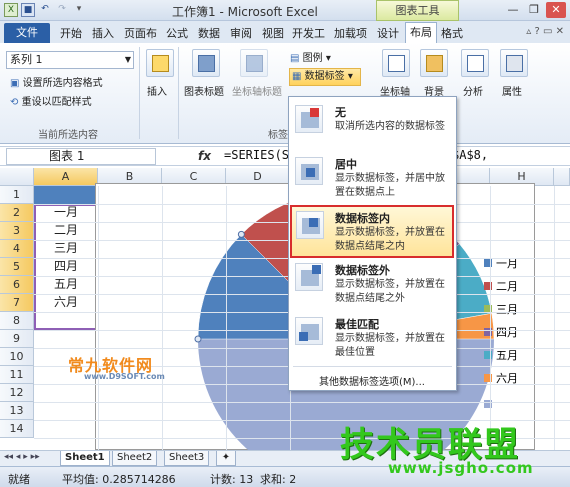 Image resolution: width=570 pixels, height=487 pixels. I want to click on tab-addins: 加载项, so click(350, 33).